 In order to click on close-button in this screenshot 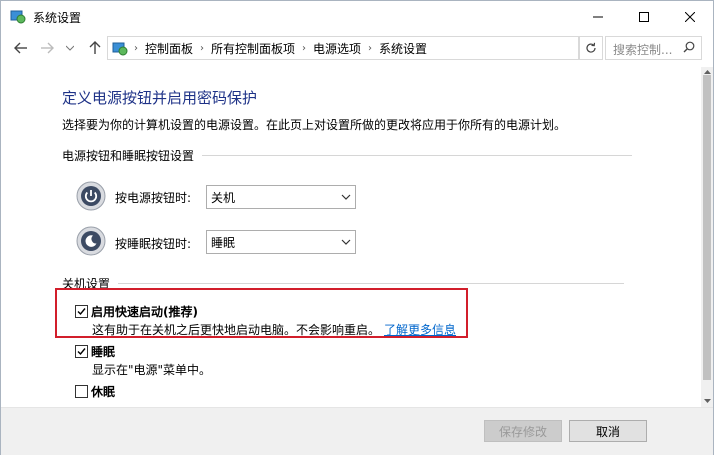, I will do `click(690, 16)`.